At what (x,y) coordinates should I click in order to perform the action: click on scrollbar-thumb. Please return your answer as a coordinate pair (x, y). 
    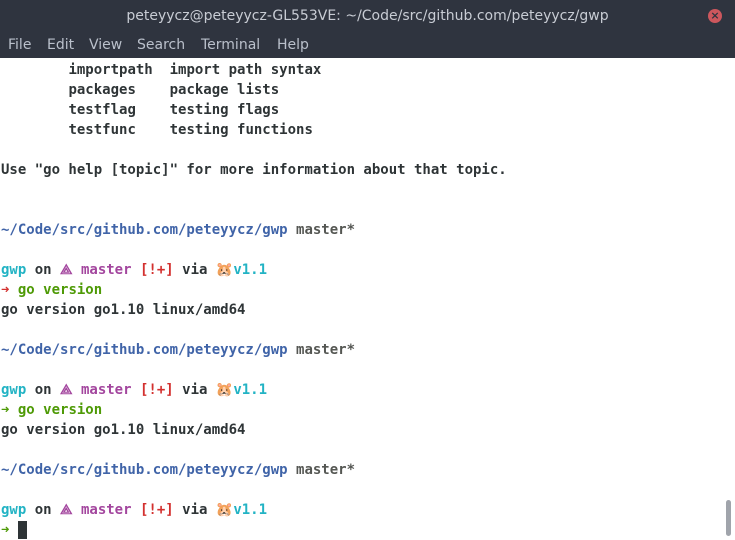
    Looking at the image, I should click on (728, 518).